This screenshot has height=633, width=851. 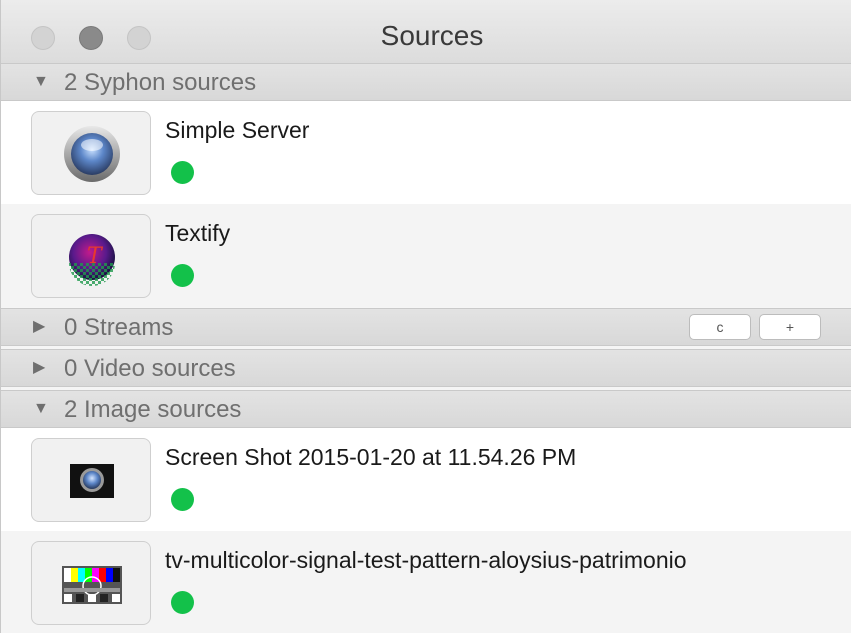 I want to click on source-name: Screen Shot 2015-01-20 at 11.54.26 PM, so click(x=371, y=457).